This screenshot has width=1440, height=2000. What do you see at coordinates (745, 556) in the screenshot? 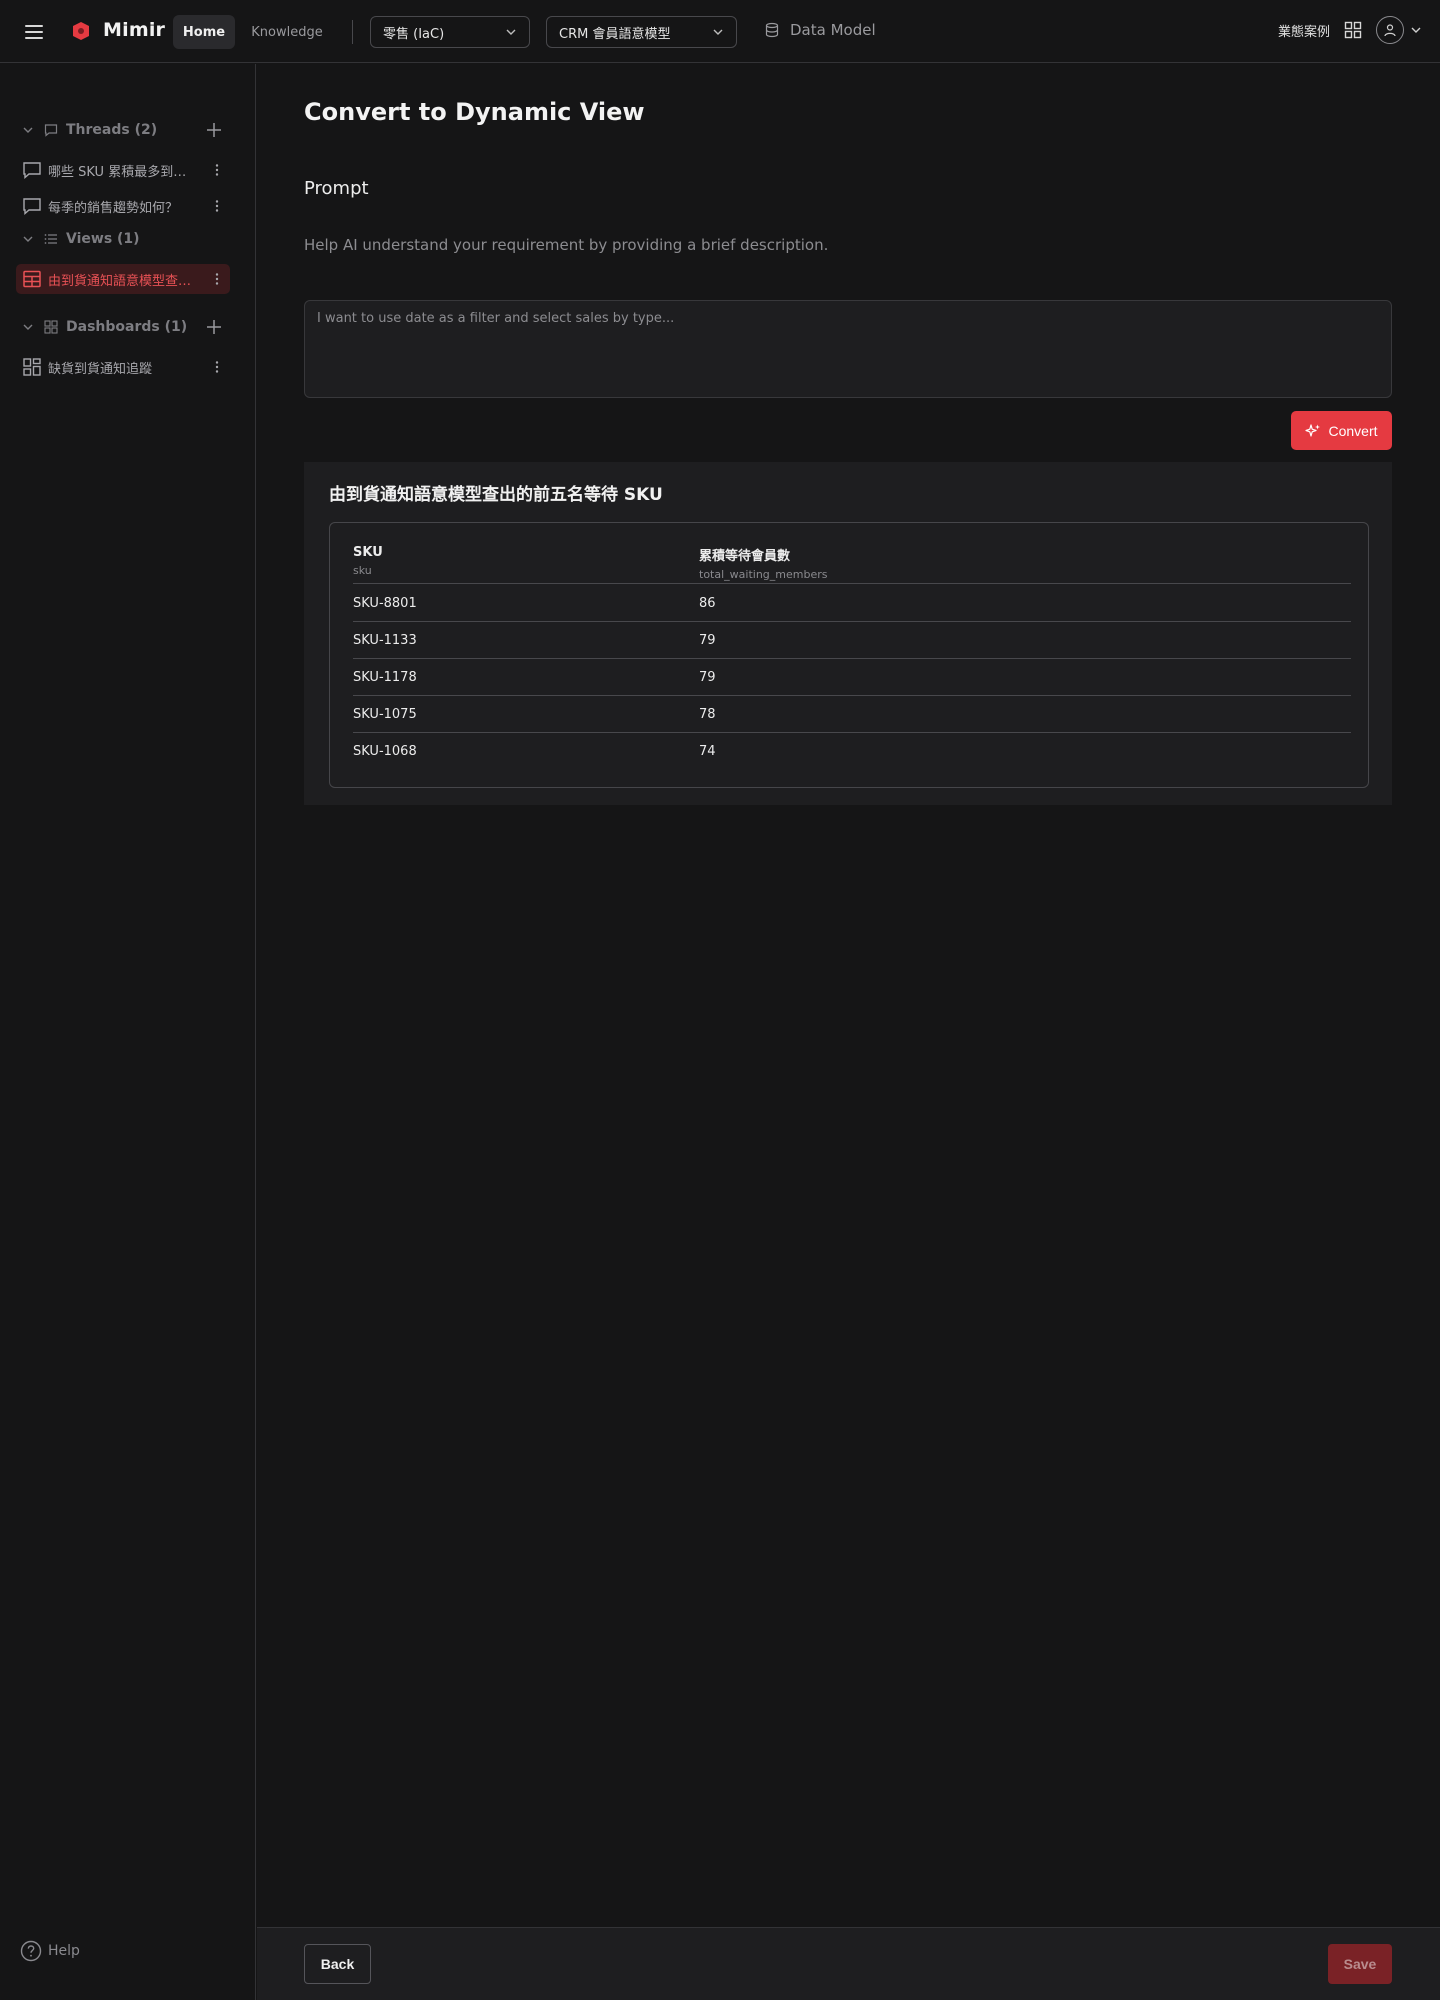
I see `column-label: 累積等待會員數` at bounding box center [745, 556].